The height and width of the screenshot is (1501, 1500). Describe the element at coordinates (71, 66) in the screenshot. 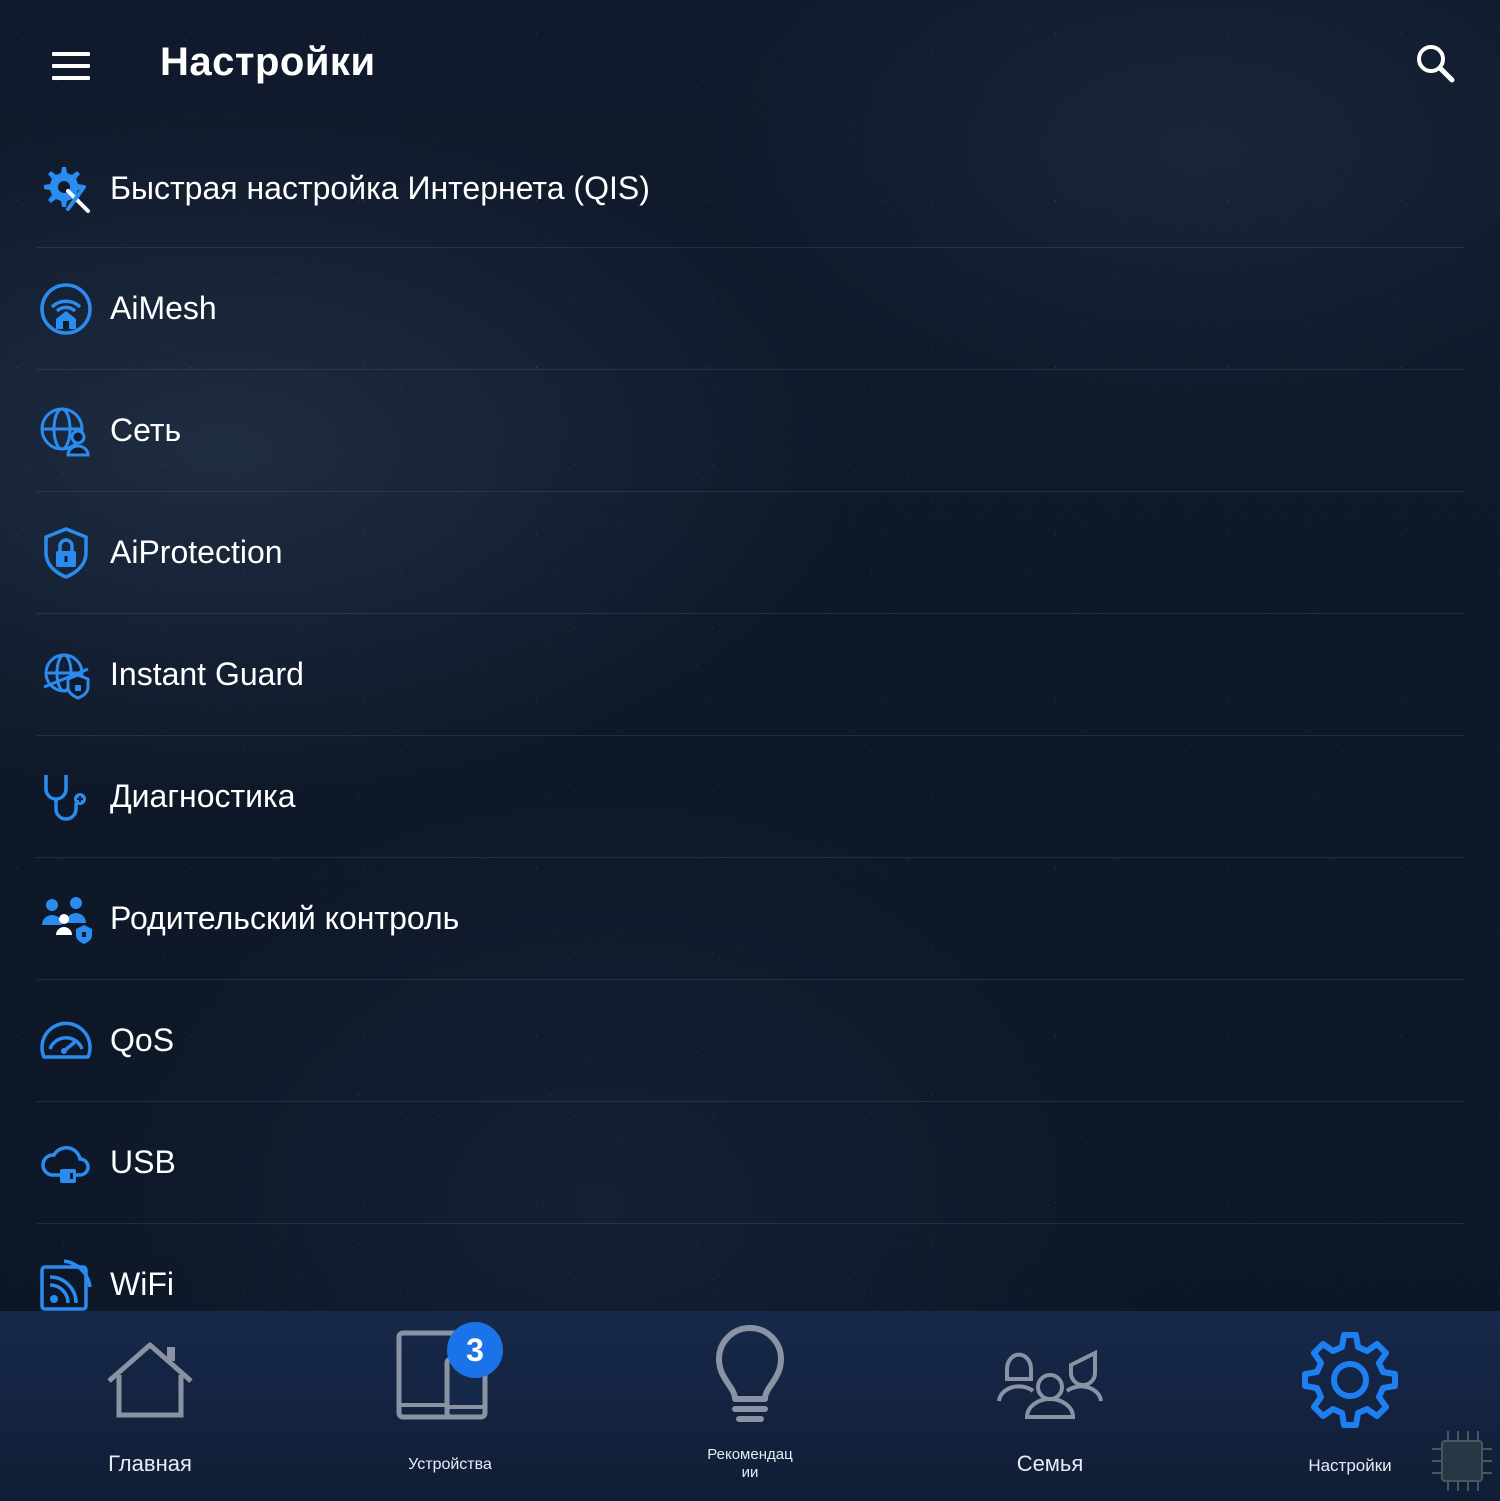

I see `hamburger-menu-icon` at that location.